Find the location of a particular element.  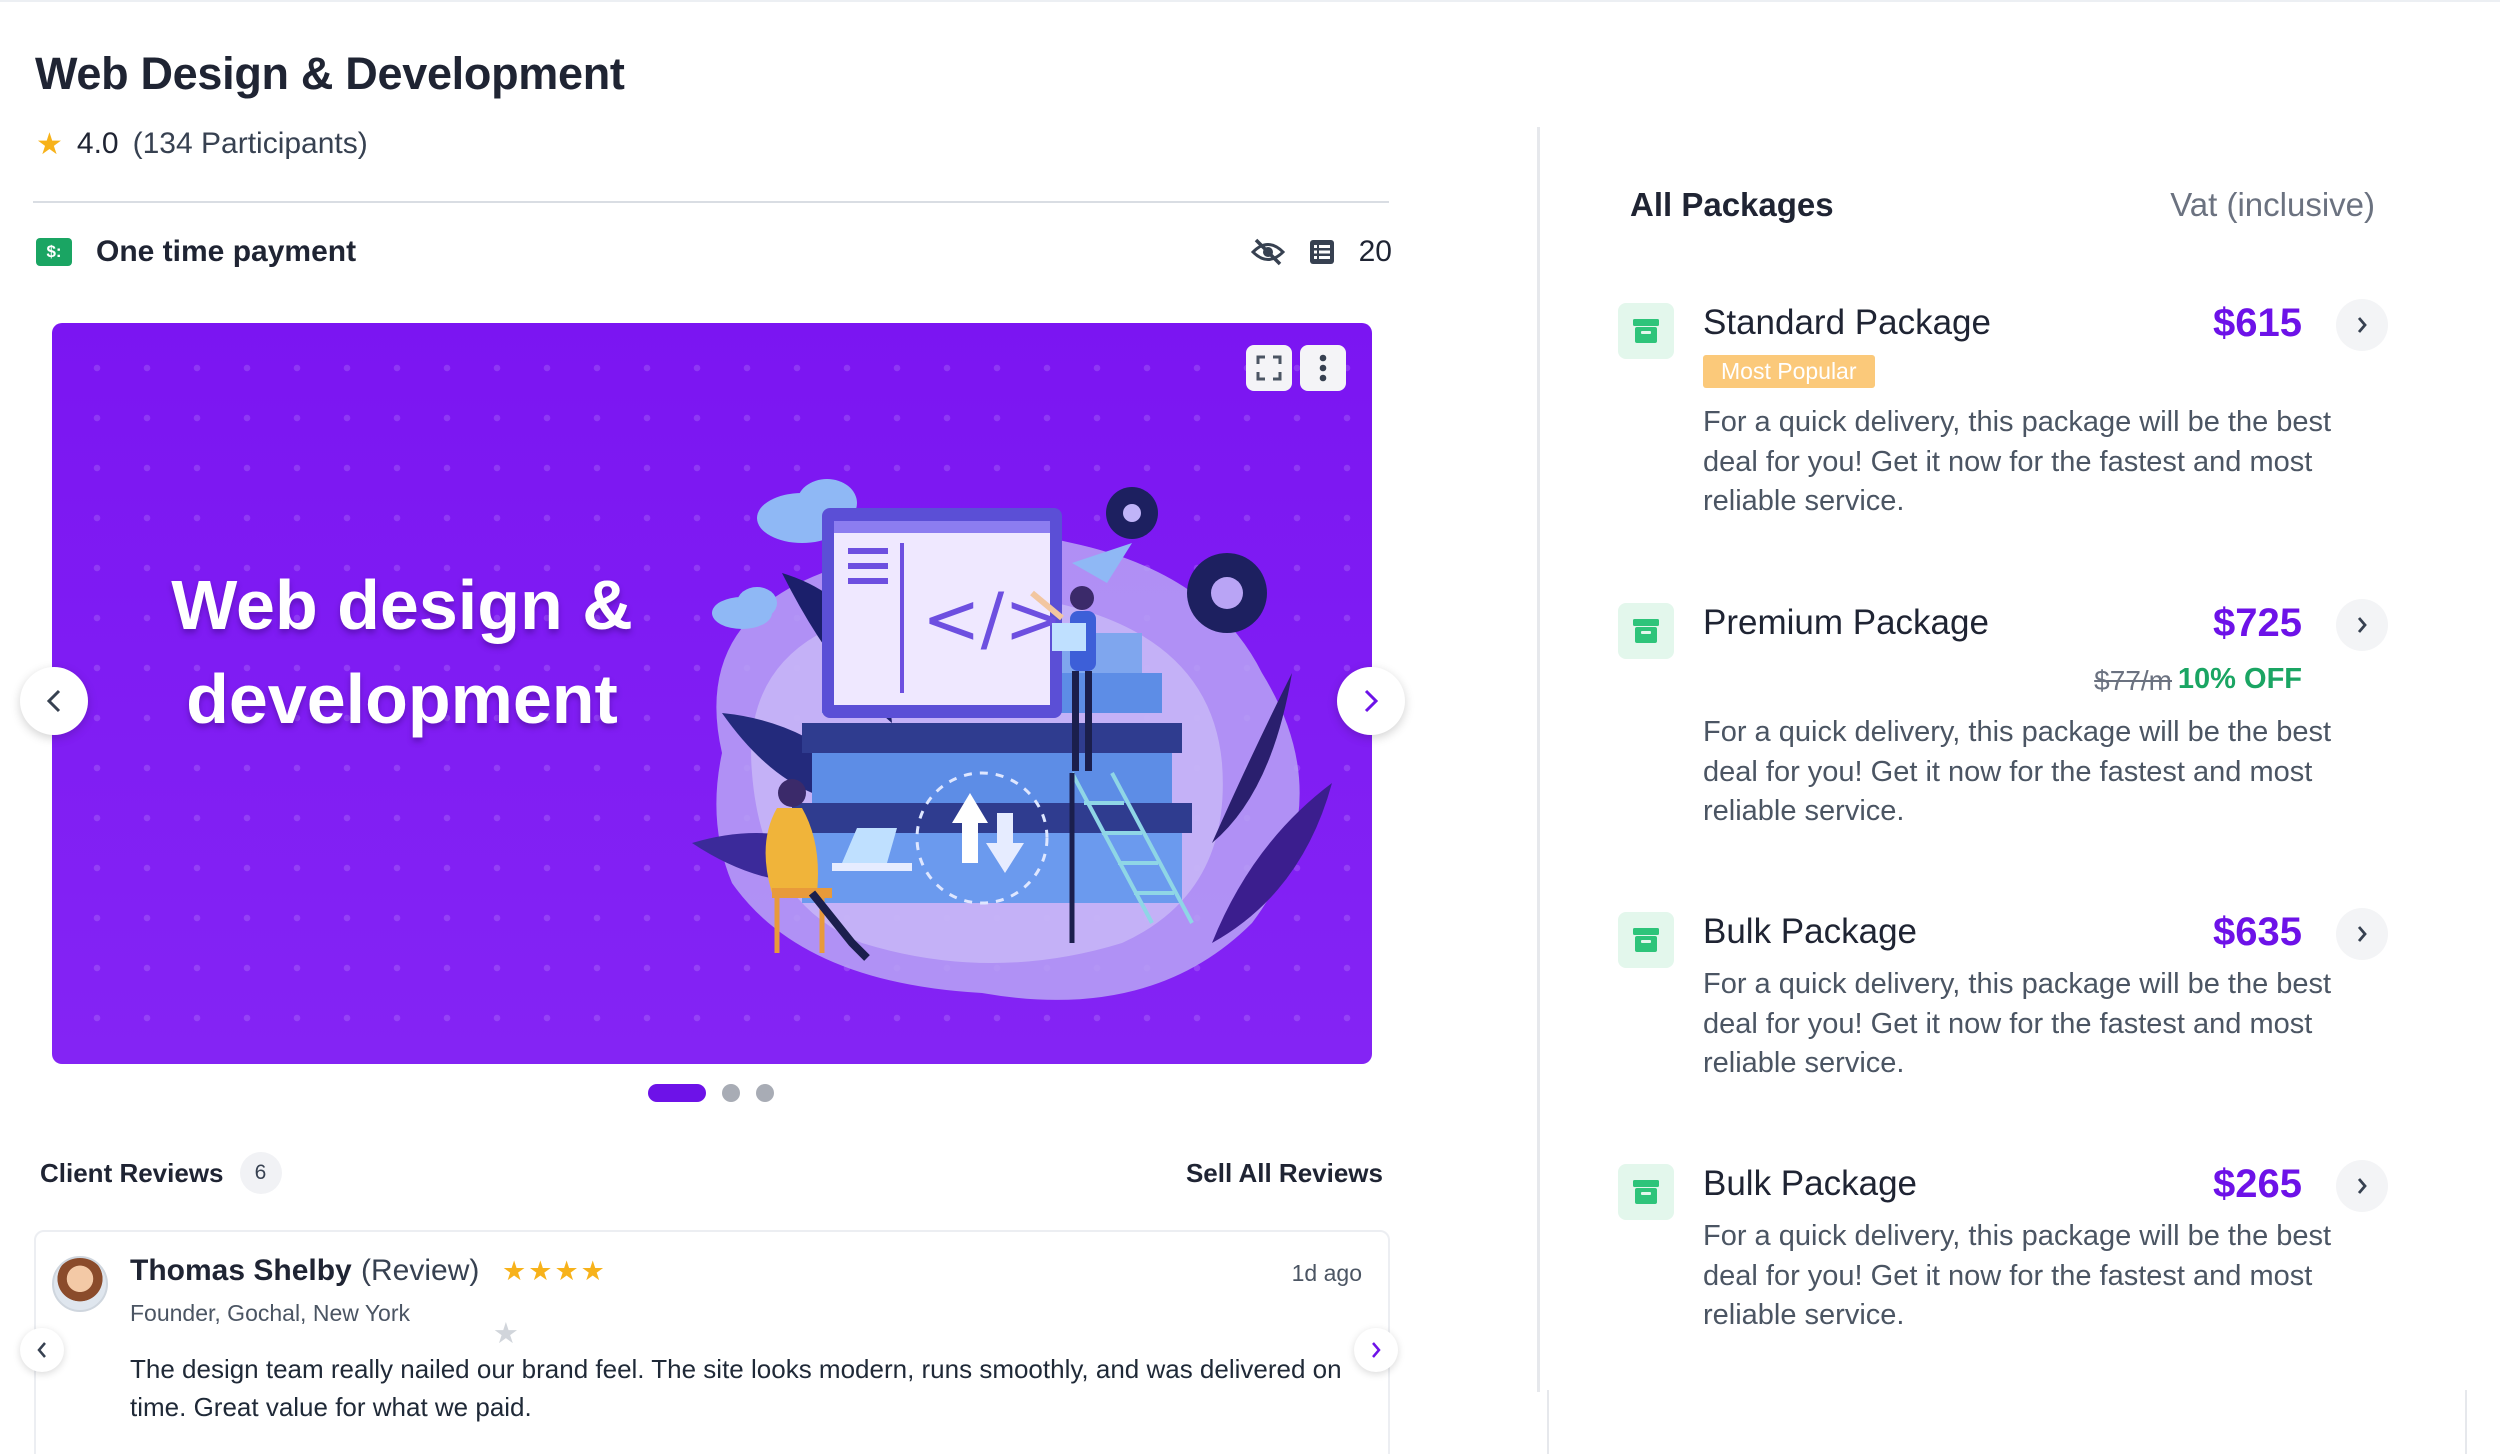

divider is located at coordinates (711, 202).